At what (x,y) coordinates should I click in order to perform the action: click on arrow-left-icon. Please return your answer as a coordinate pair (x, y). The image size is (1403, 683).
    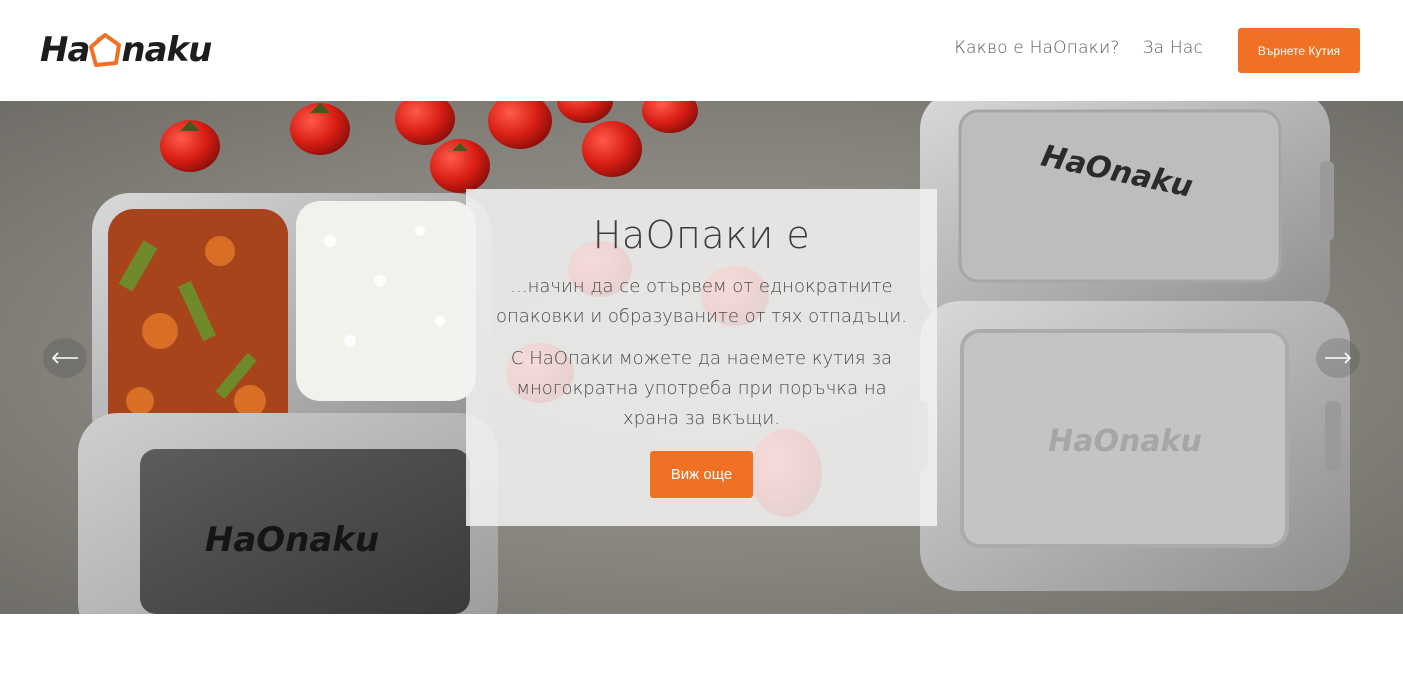
    Looking at the image, I should click on (64, 358).